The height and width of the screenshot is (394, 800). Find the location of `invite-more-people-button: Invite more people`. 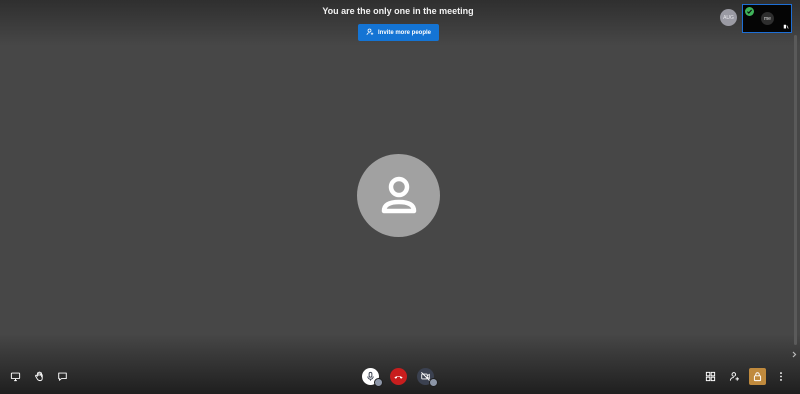

invite-more-people-button: Invite more people is located at coordinates (398, 32).